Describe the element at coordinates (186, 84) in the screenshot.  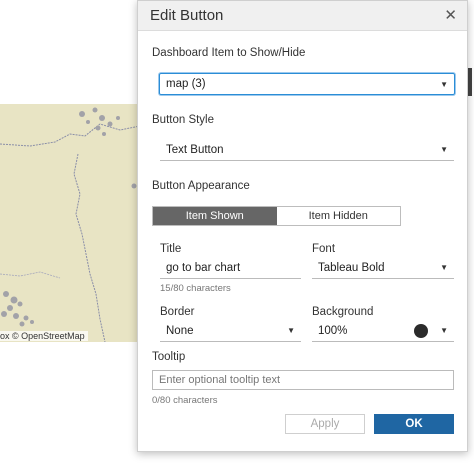
I see `dashboard-item-value: map (3)` at that location.